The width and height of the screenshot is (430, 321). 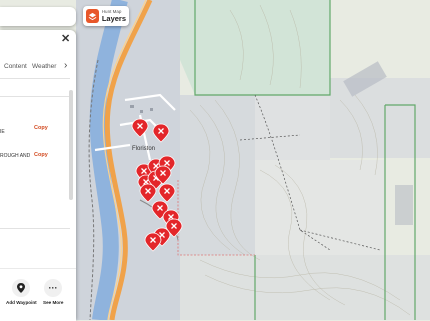 What do you see at coordinates (92, 16) in the screenshot?
I see `layers-icon` at bounding box center [92, 16].